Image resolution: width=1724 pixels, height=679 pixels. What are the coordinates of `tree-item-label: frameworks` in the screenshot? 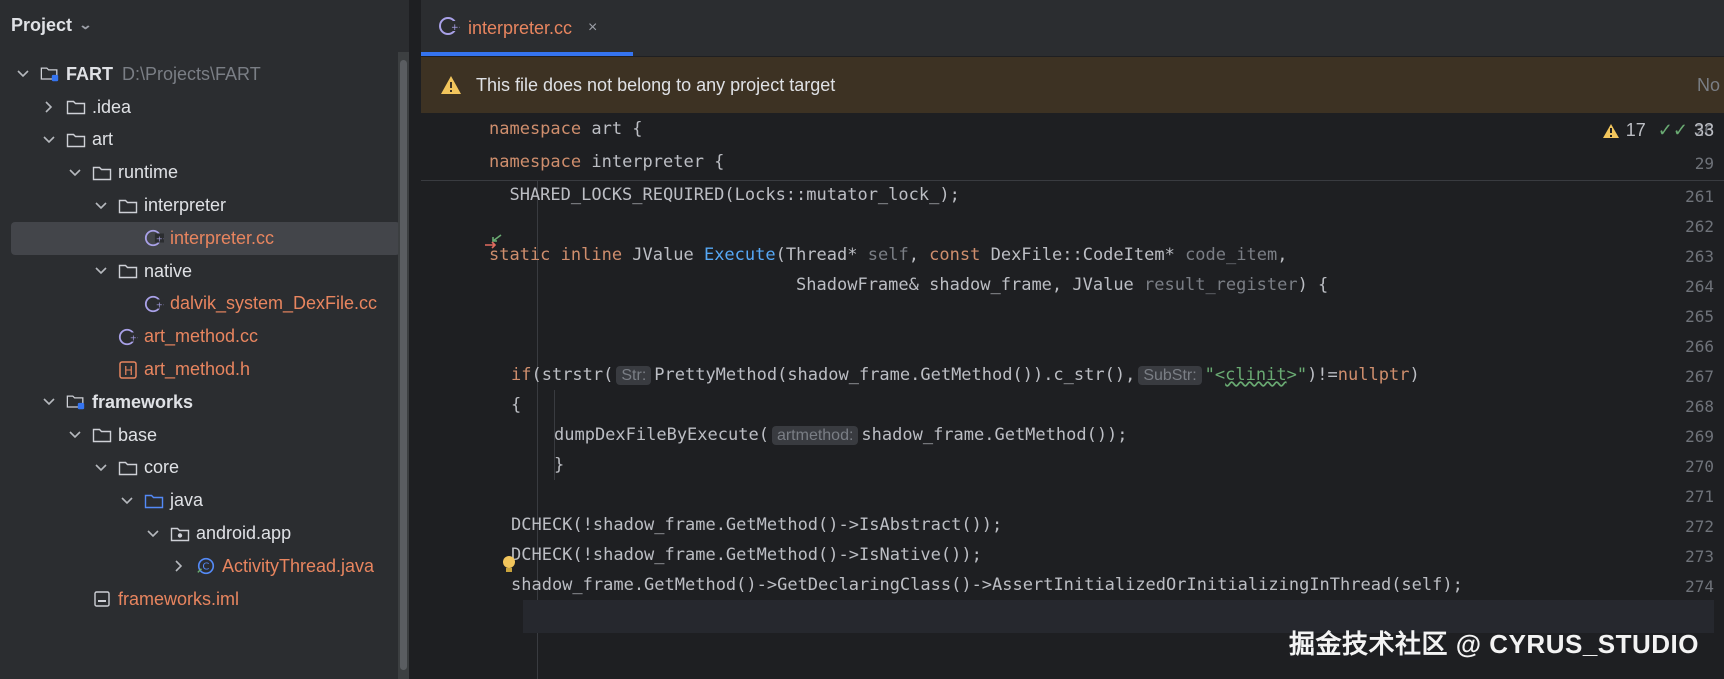 It's located at (143, 401).